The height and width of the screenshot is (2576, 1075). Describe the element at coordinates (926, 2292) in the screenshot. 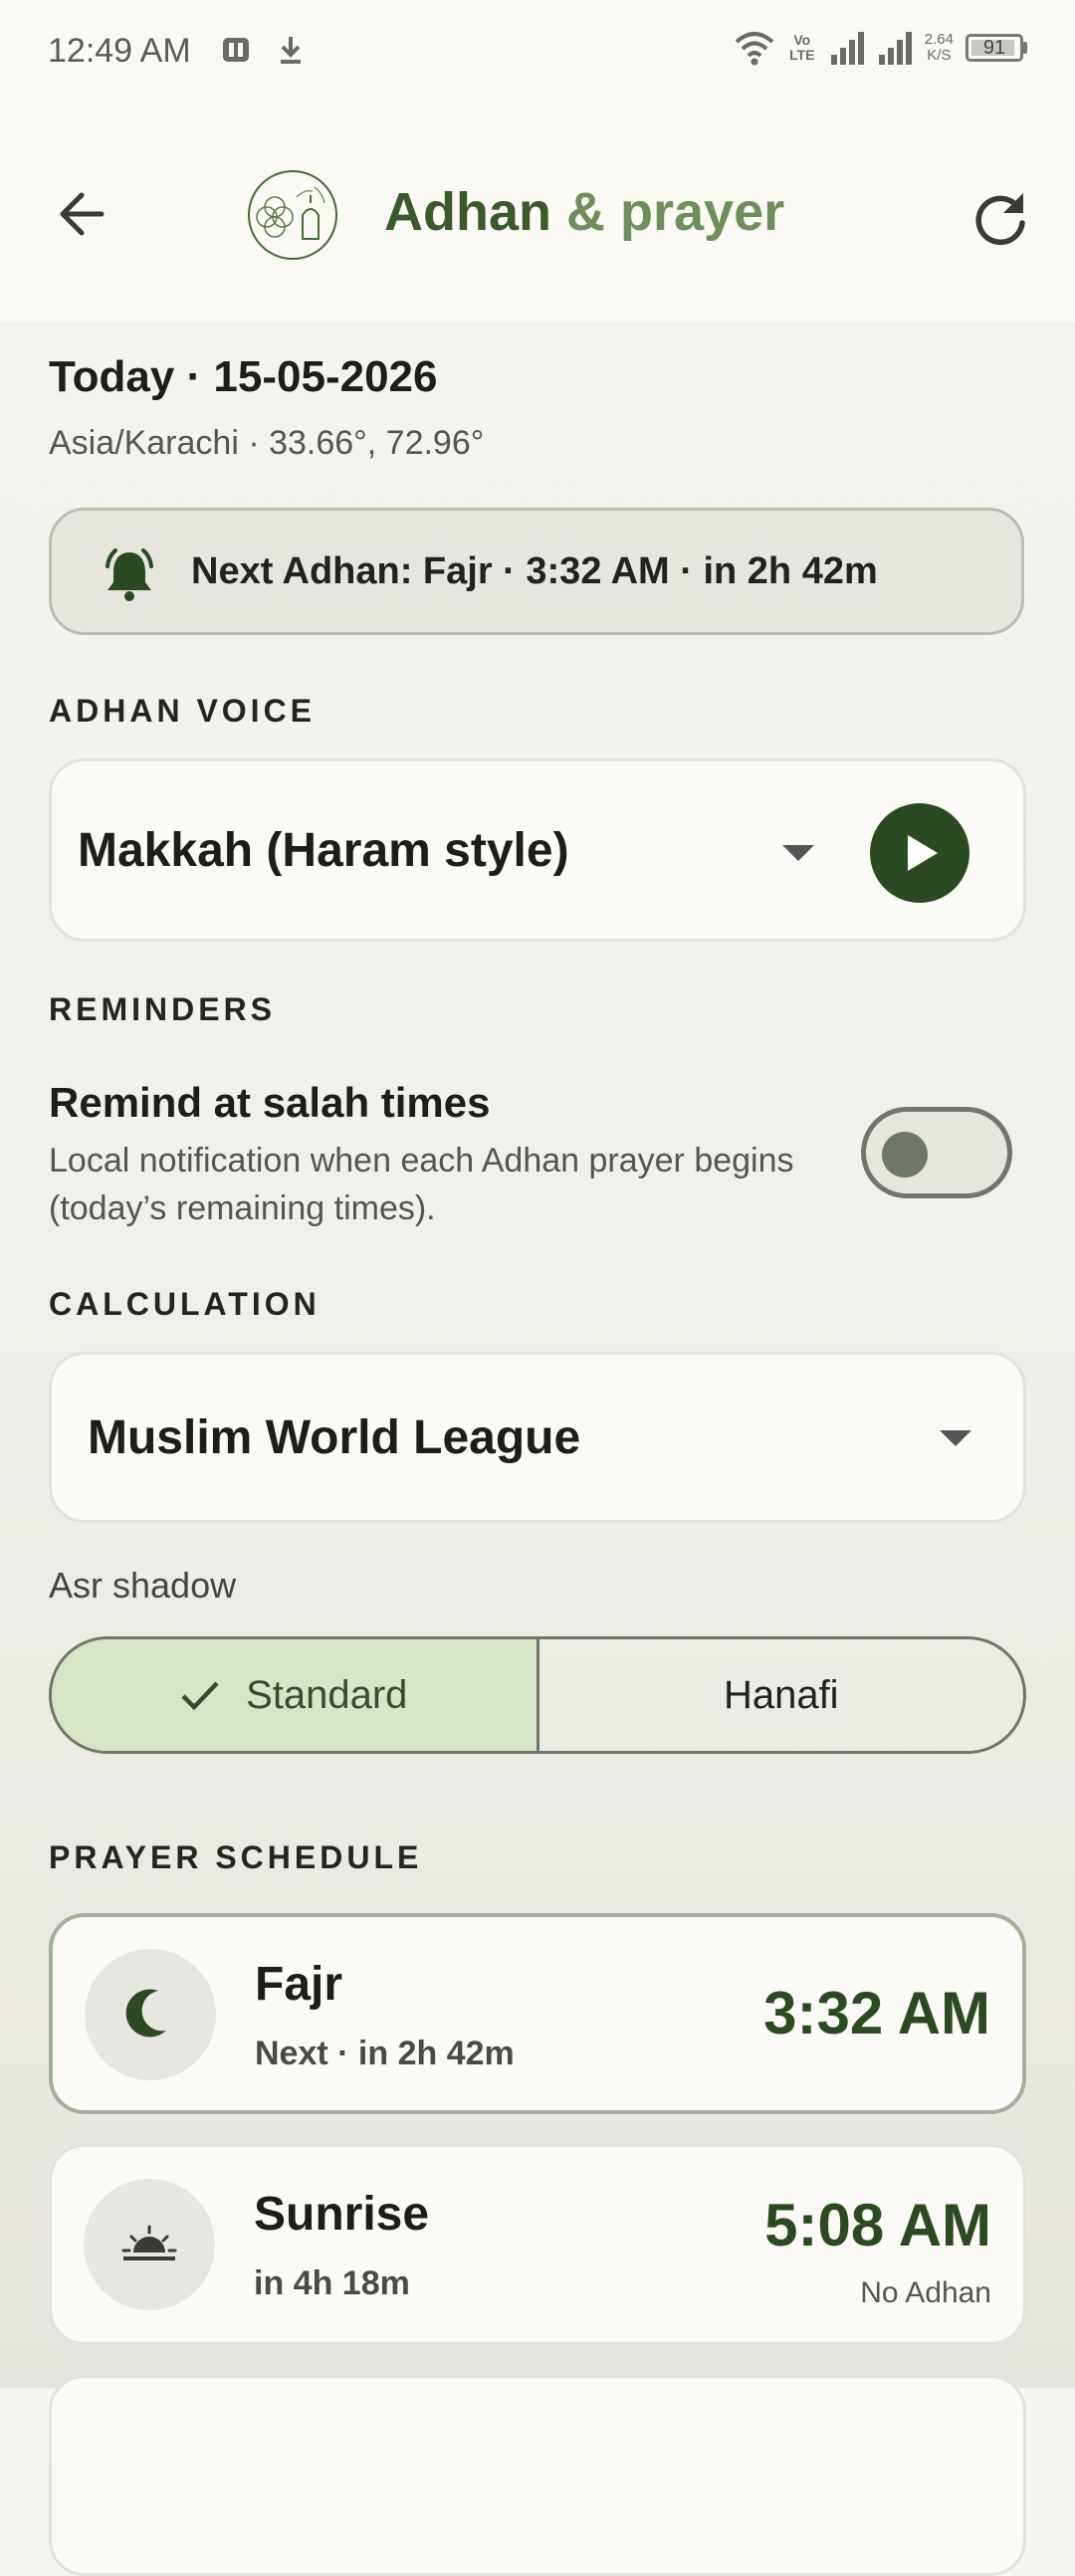

I see `no-adhan-note: No Adhan` at that location.